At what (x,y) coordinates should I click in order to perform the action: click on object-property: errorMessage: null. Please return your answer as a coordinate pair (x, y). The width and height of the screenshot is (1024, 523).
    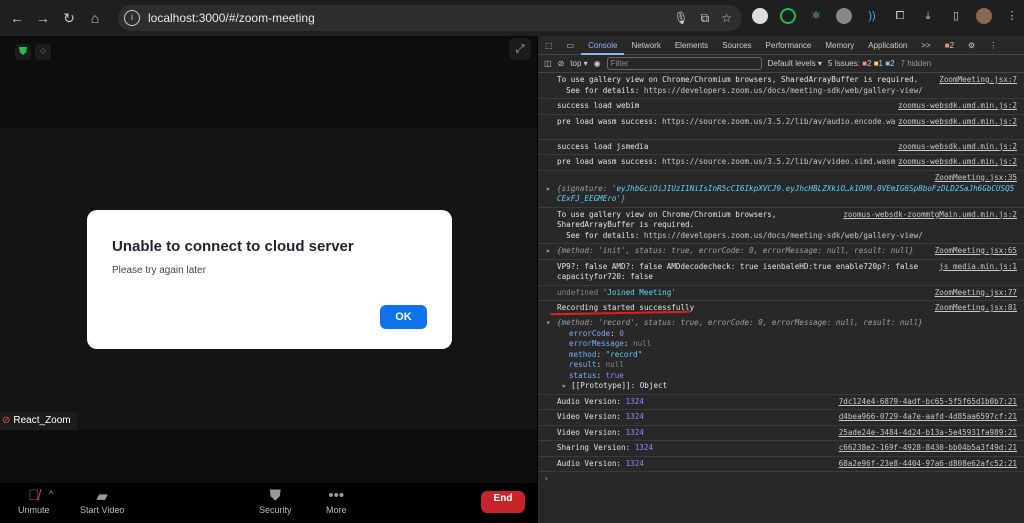
    Looking at the image, I should click on (610, 343).